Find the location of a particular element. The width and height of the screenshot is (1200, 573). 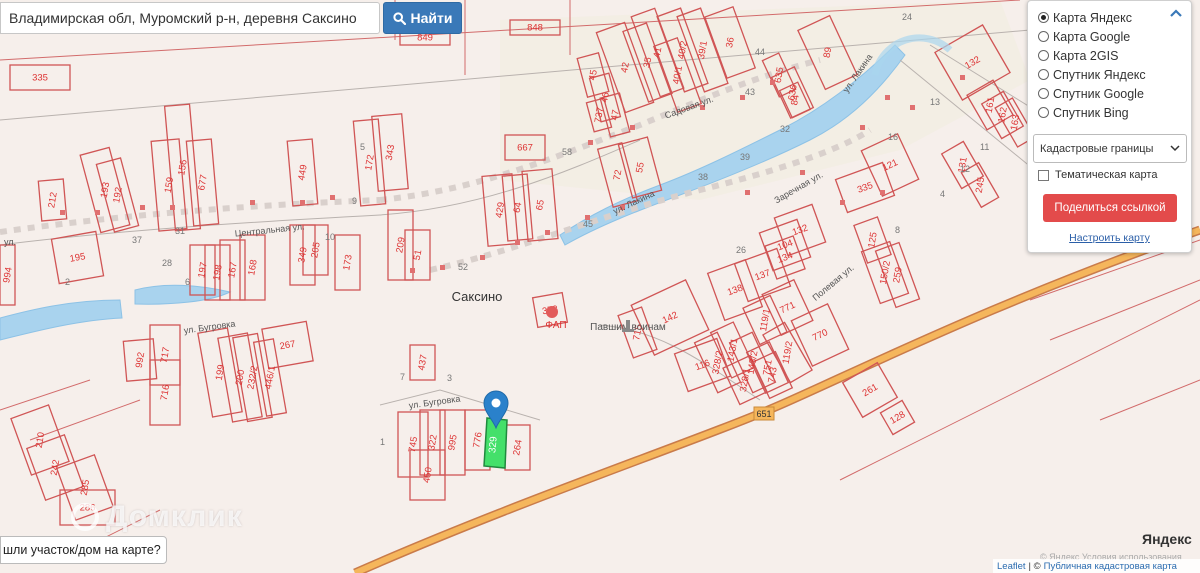

cadastral-source-link: Публичная кадастровая карта is located at coordinates (1110, 566).